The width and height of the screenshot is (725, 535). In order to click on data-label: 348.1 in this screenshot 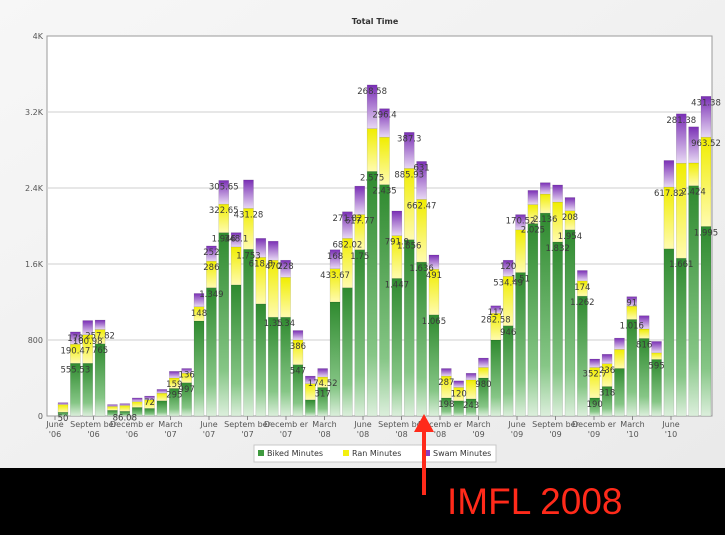, I will do `click(236, 240)`.